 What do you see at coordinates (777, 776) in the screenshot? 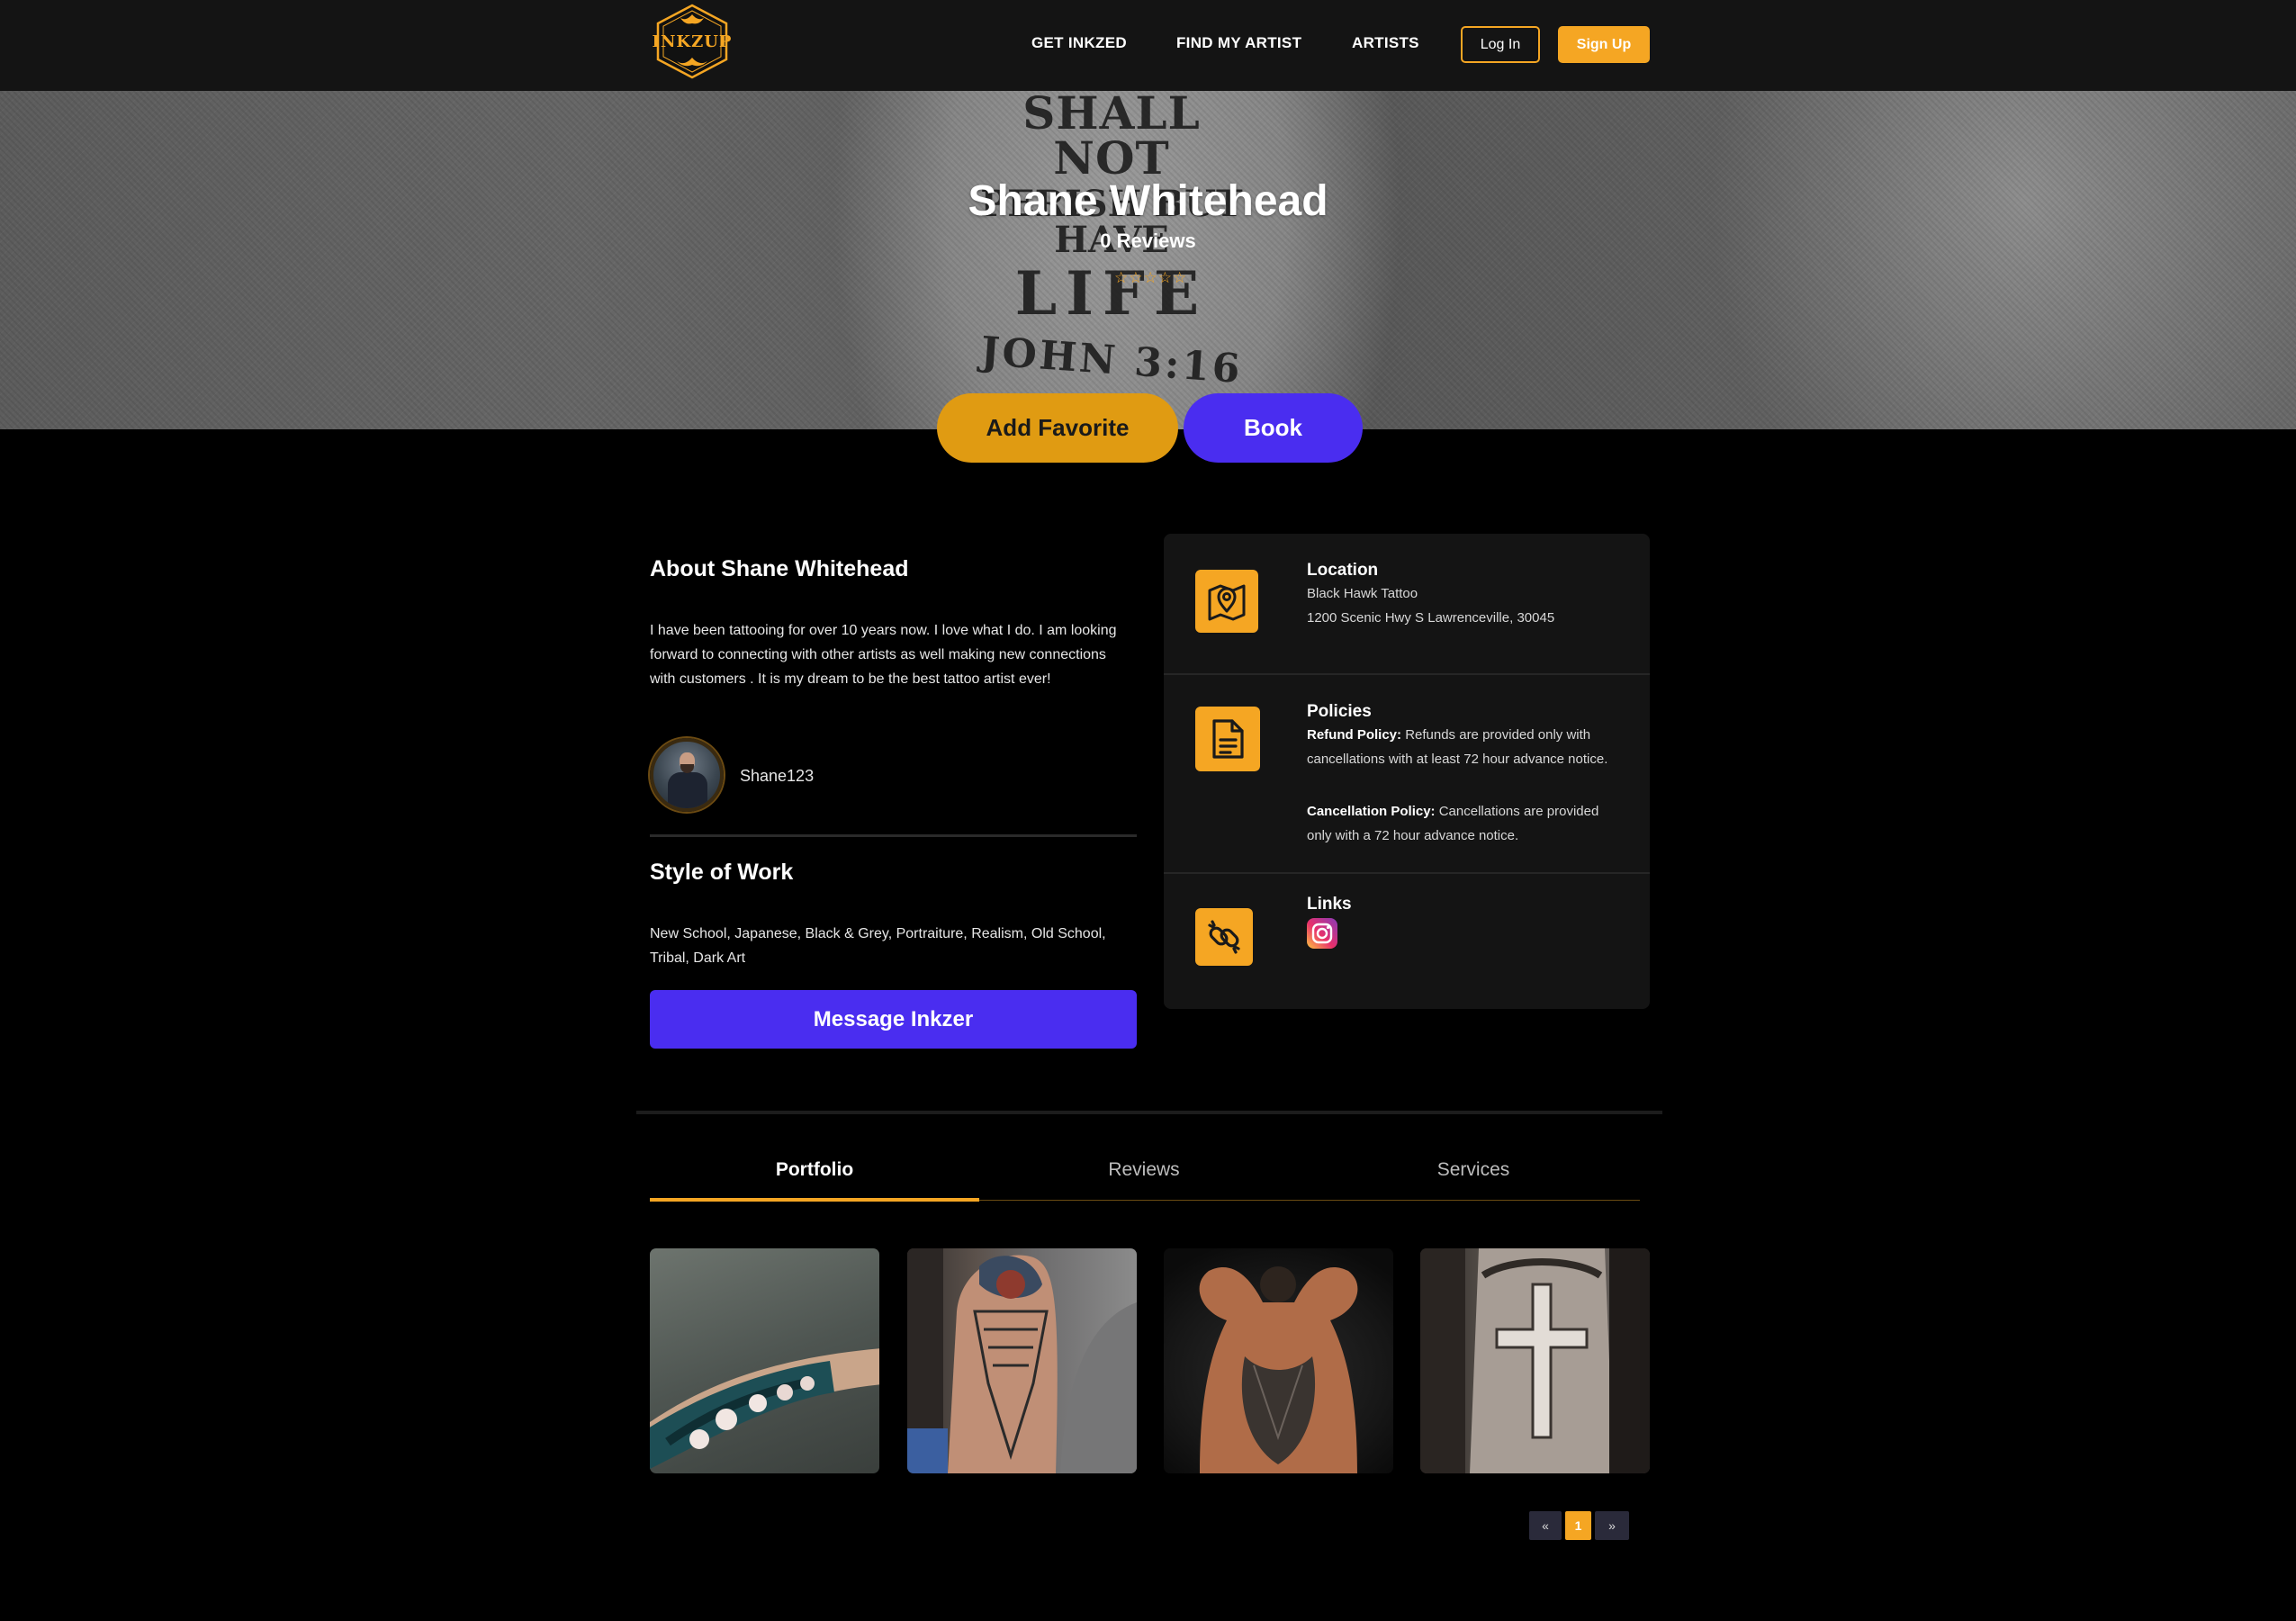
I see `username: Shane123` at bounding box center [777, 776].